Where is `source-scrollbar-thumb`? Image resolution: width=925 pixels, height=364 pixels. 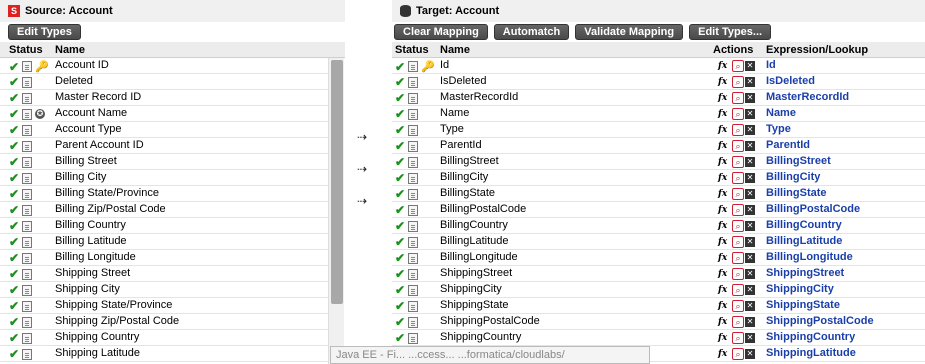 source-scrollbar-thumb is located at coordinates (337, 182).